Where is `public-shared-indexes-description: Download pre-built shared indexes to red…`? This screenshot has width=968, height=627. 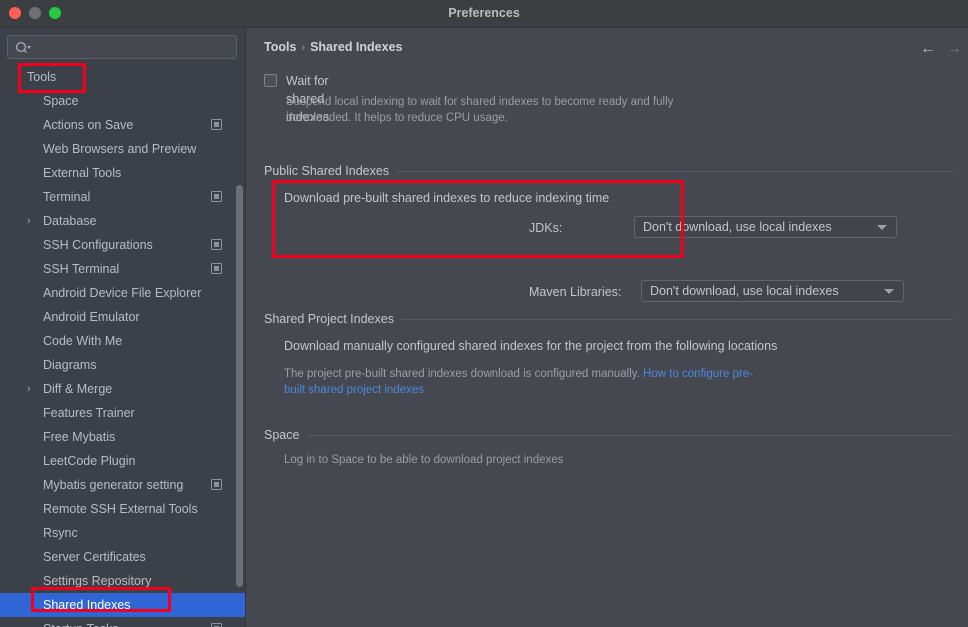 public-shared-indexes-description: Download pre-built shared indexes to red… is located at coordinates (447, 198).